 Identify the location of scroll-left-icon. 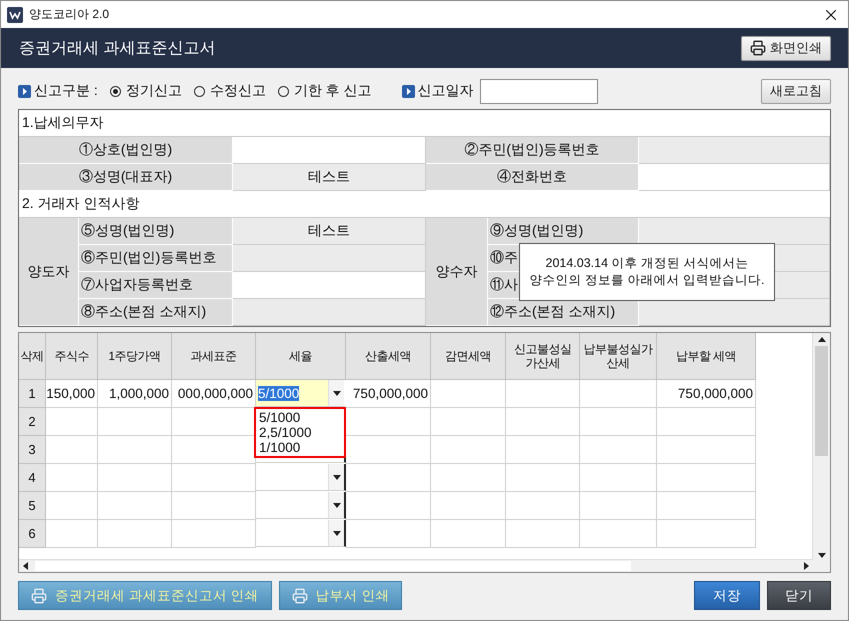
(25, 566).